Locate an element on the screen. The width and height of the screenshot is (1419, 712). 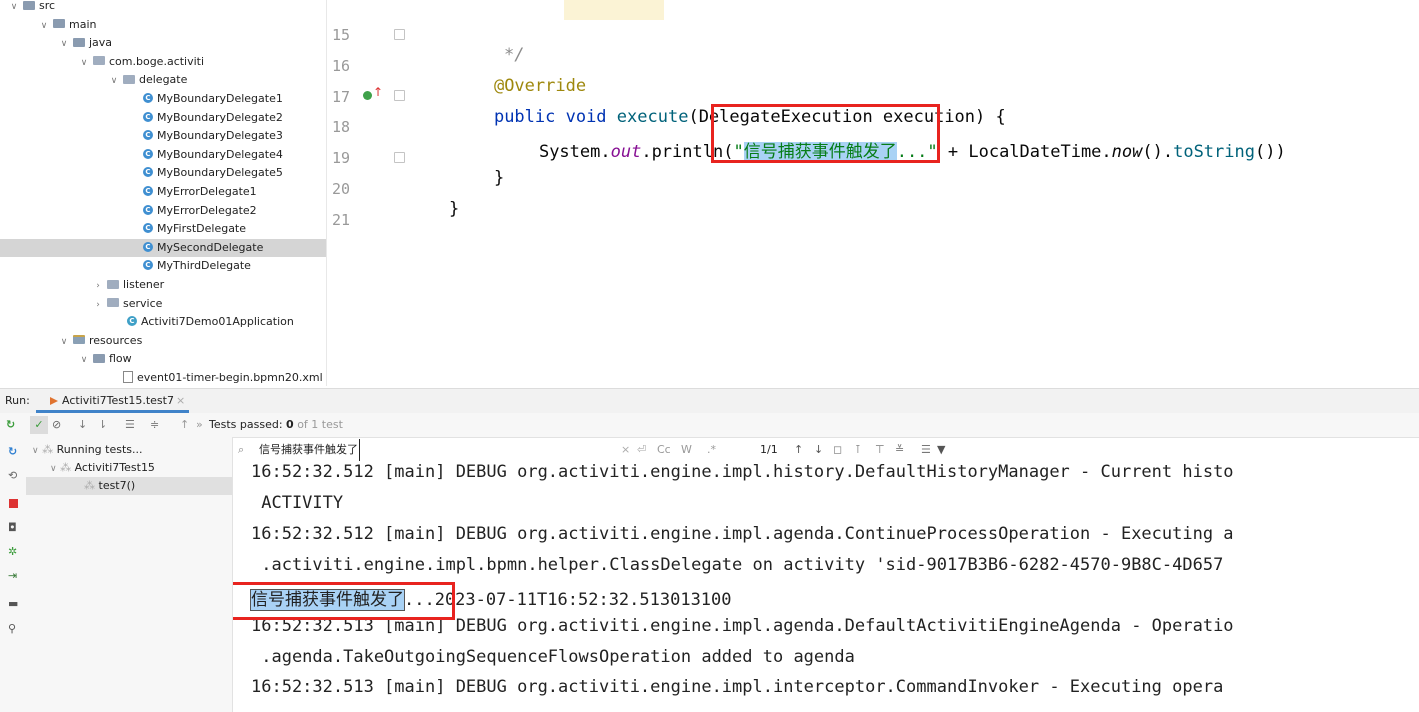
match-case-toggle: Cc is located at coordinates (664, 450).